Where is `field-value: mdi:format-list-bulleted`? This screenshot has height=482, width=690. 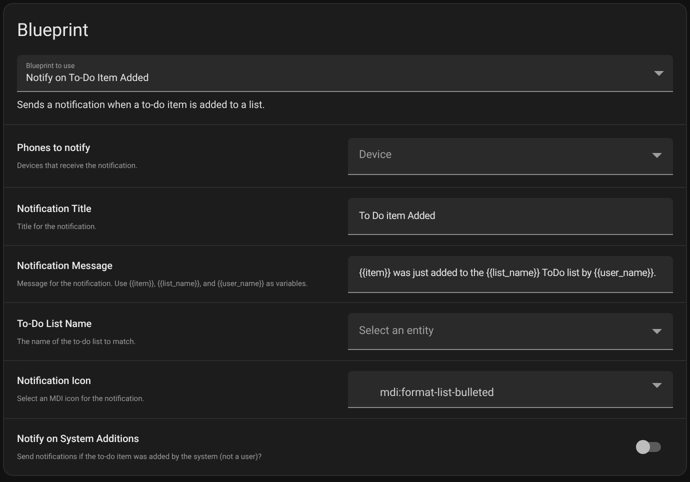 field-value: mdi:format-list-bulleted is located at coordinates (436, 392).